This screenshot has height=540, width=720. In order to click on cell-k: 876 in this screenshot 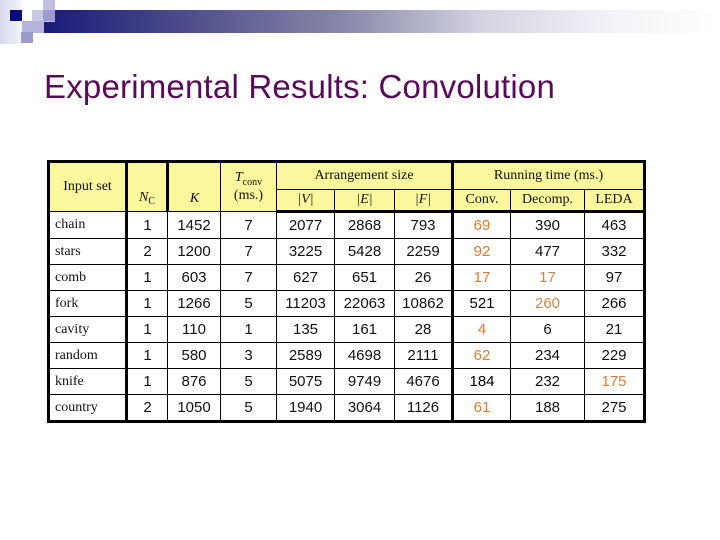, I will do `click(194, 381)`.